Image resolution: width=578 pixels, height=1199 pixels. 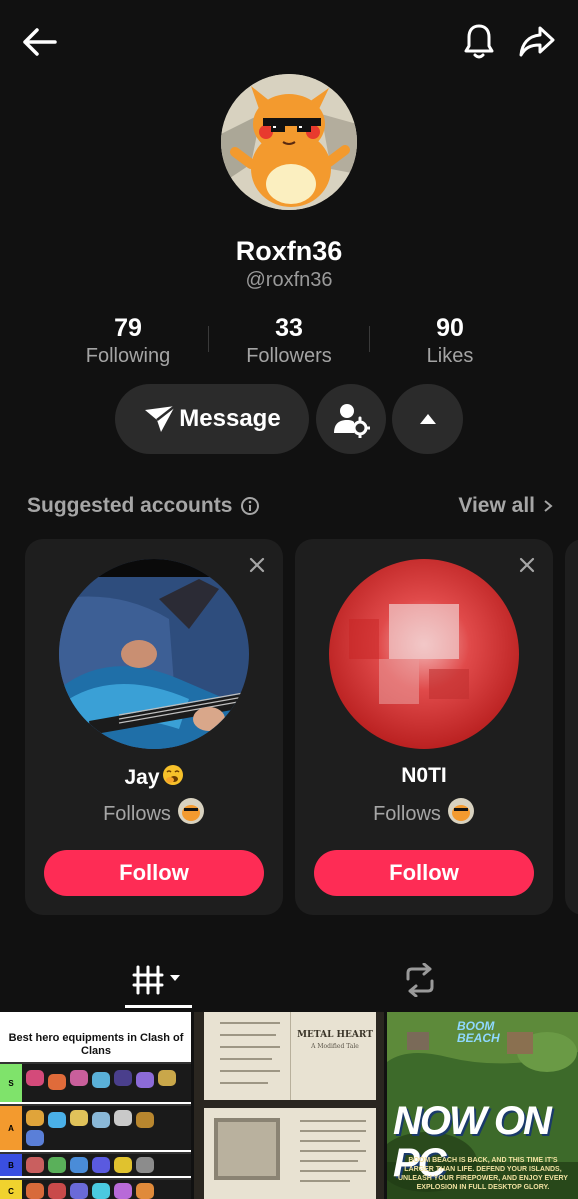 What do you see at coordinates (290, 1153) in the screenshot?
I see `document-page` at bounding box center [290, 1153].